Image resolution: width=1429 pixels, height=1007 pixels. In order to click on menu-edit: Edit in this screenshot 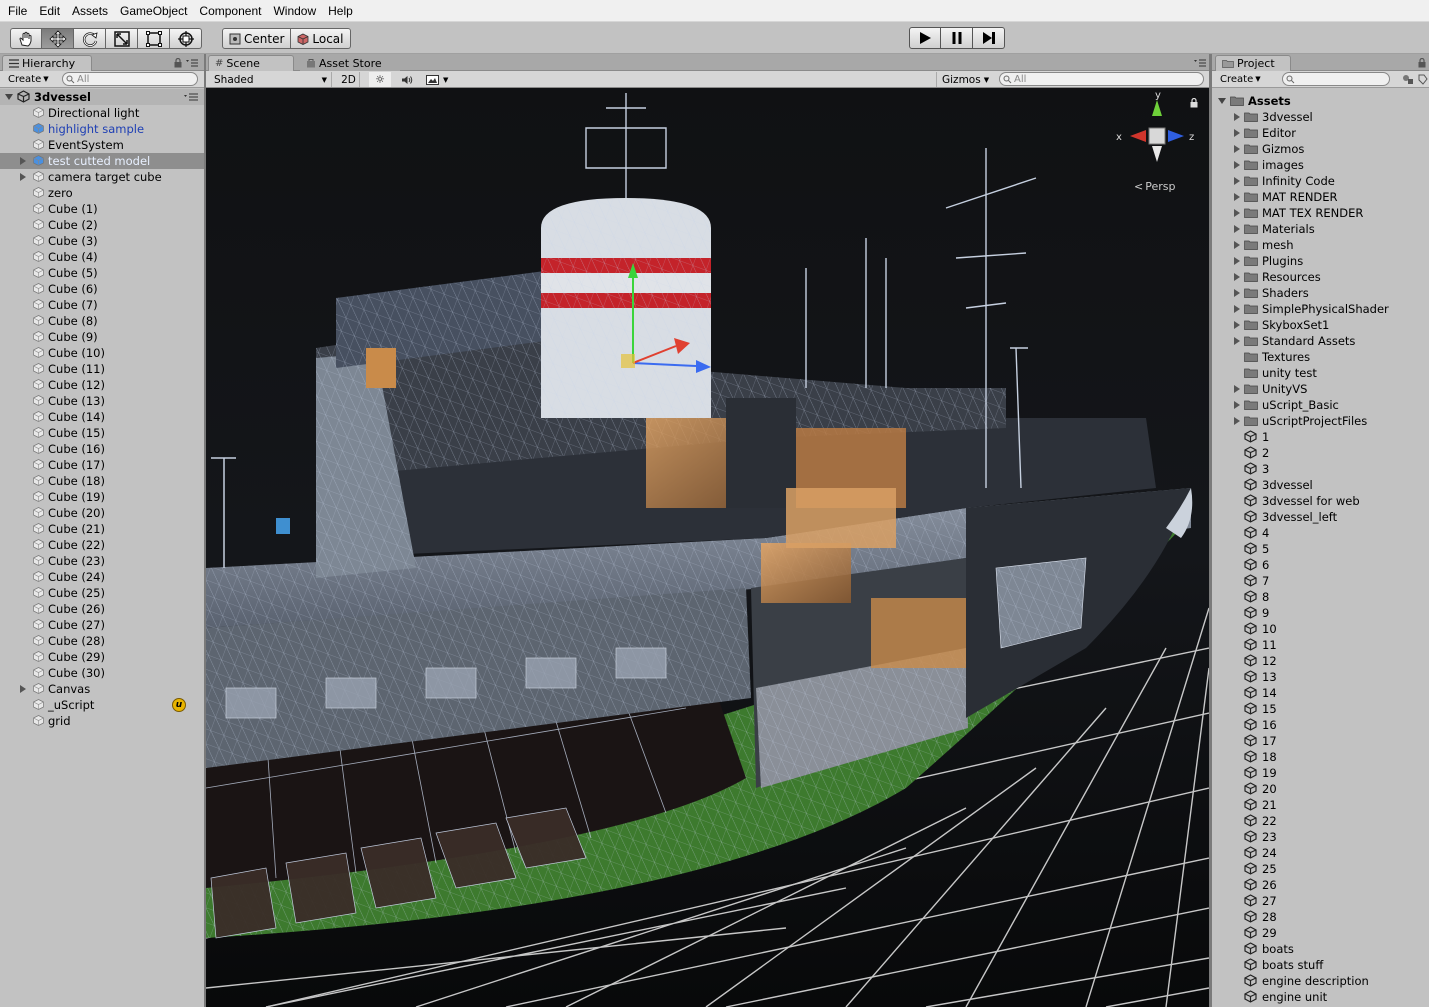, I will do `click(49, 11)`.